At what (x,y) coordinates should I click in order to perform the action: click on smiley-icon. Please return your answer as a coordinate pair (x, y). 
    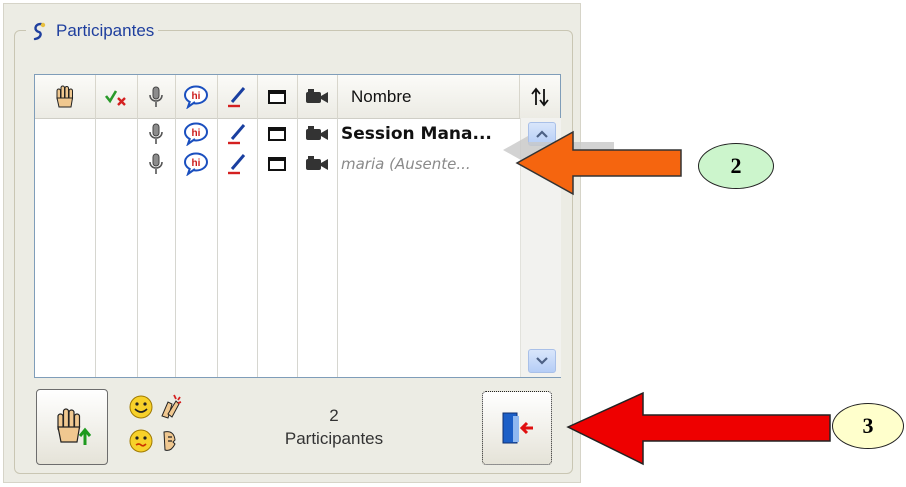
    Looking at the image, I should click on (141, 407).